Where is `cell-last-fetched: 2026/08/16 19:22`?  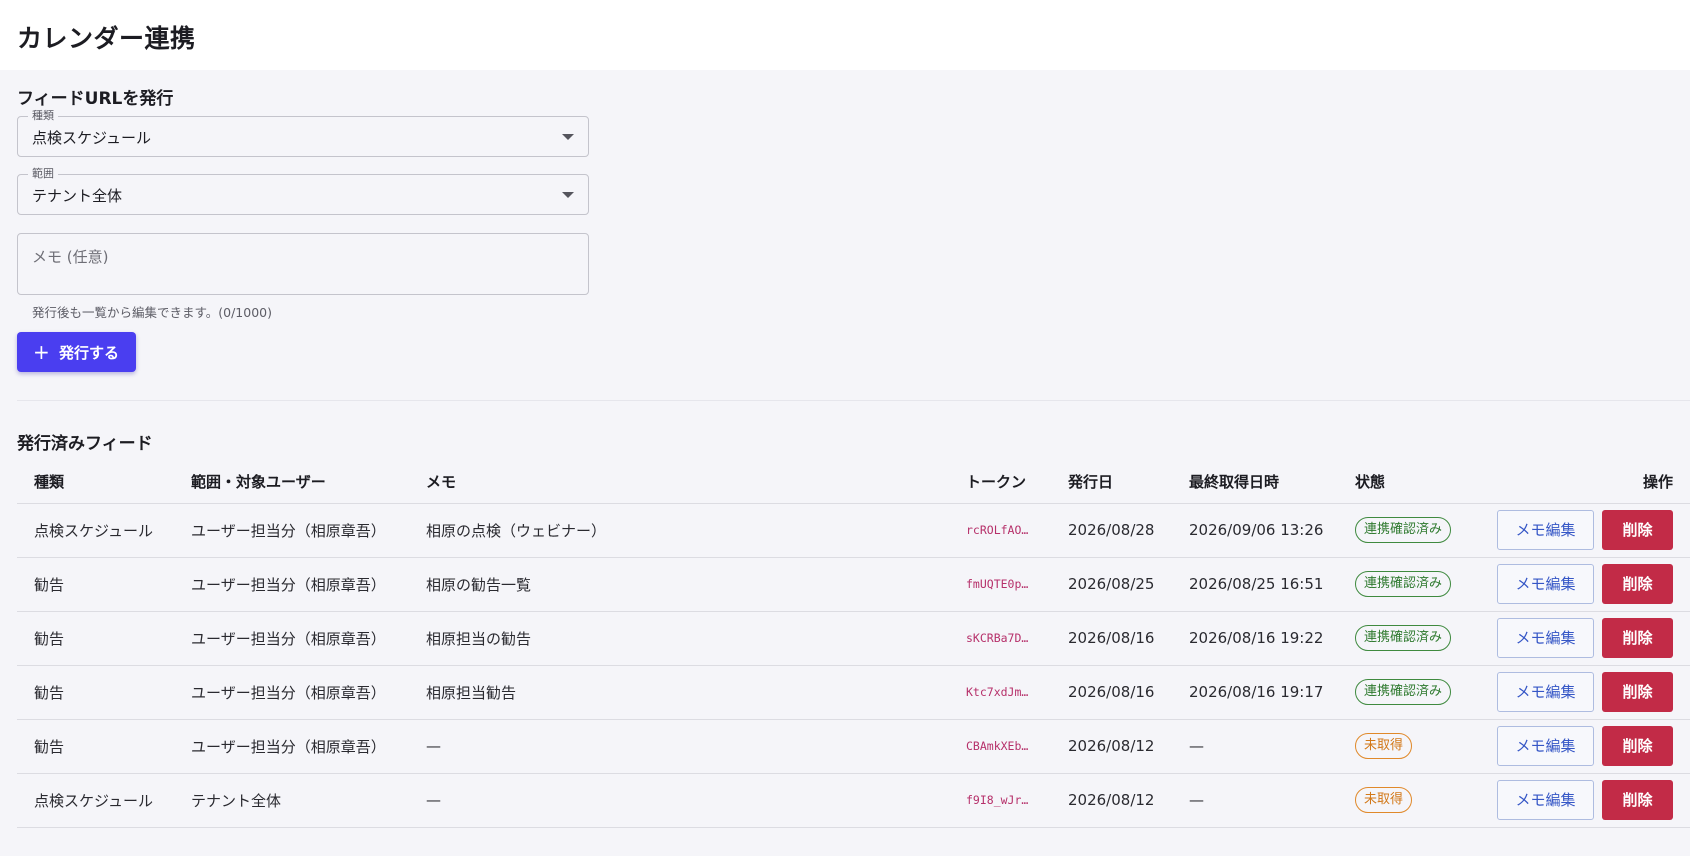 cell-last-fetched: 2026/08/16 19:22 is located at coordinates (1272, 638).